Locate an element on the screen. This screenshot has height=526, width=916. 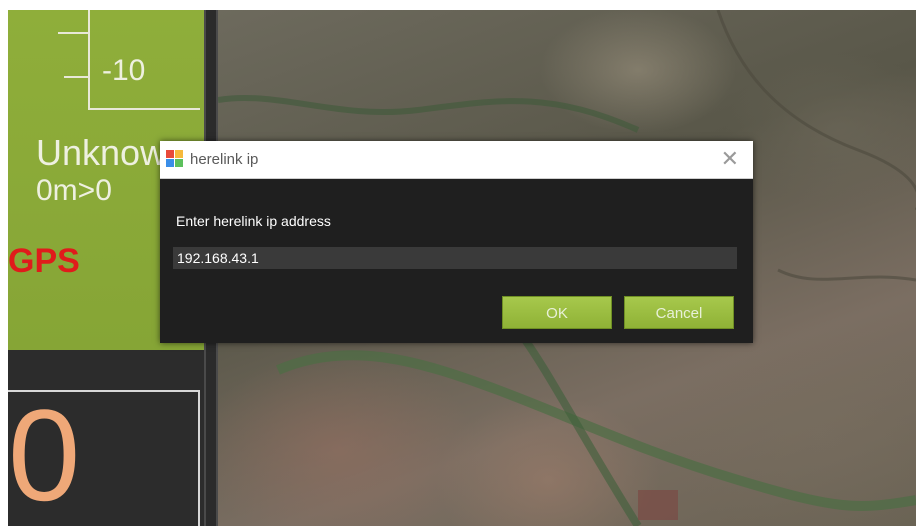
dialog-title: herelink ip is located at coordinates (224, 159).